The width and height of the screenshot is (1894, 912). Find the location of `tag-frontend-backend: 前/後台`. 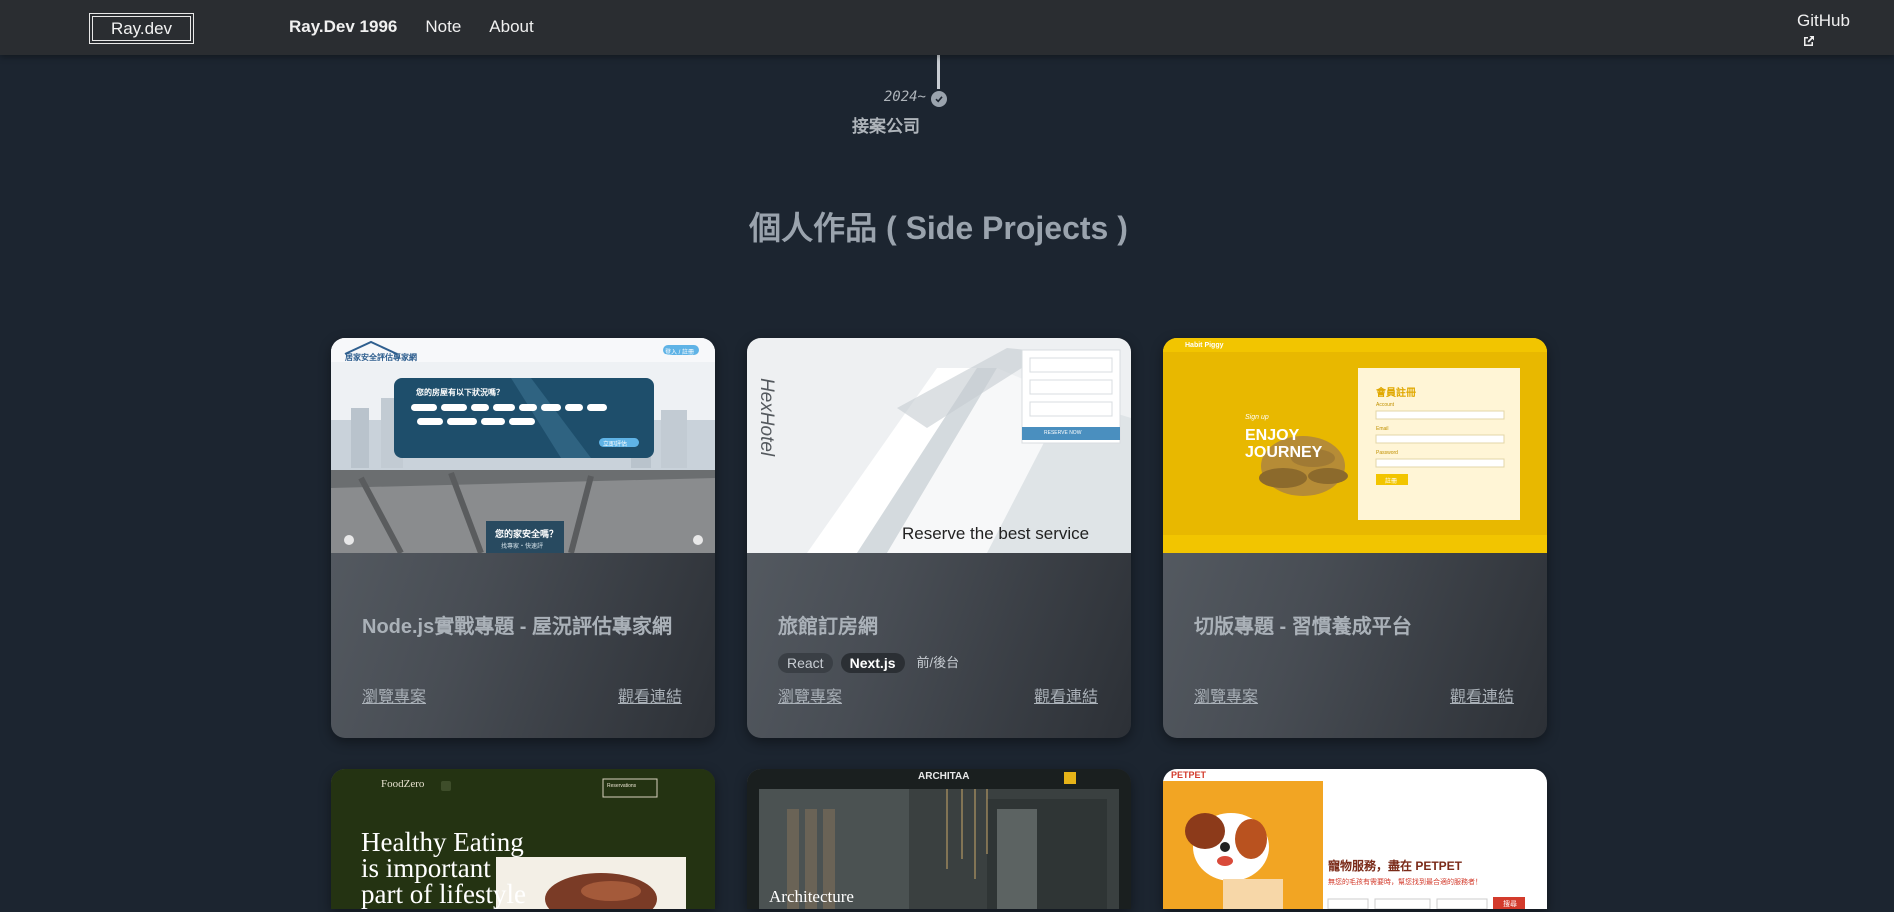

tag-frontend-backend: 前/後台 is located at coordinates (938, 662).